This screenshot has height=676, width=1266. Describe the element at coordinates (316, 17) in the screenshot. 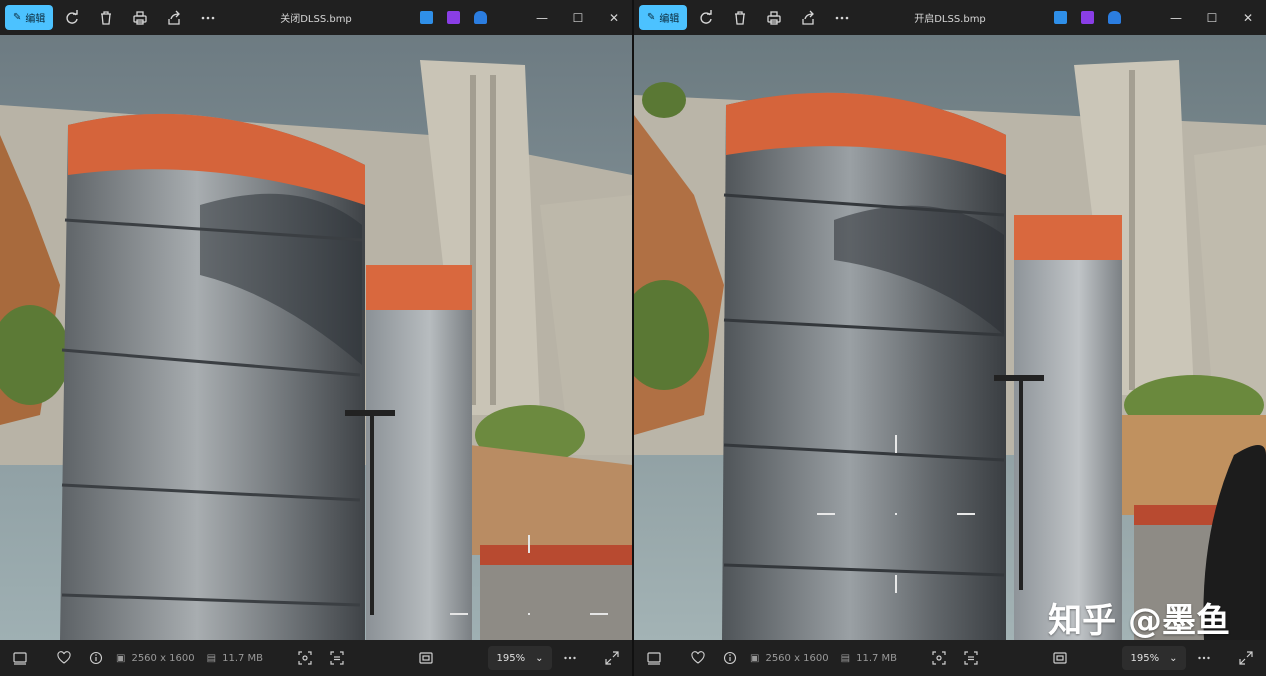

I see `top-toolbar: ✎ 编辑 关闭DLSS.bmp — ☐ ✕` at that location.